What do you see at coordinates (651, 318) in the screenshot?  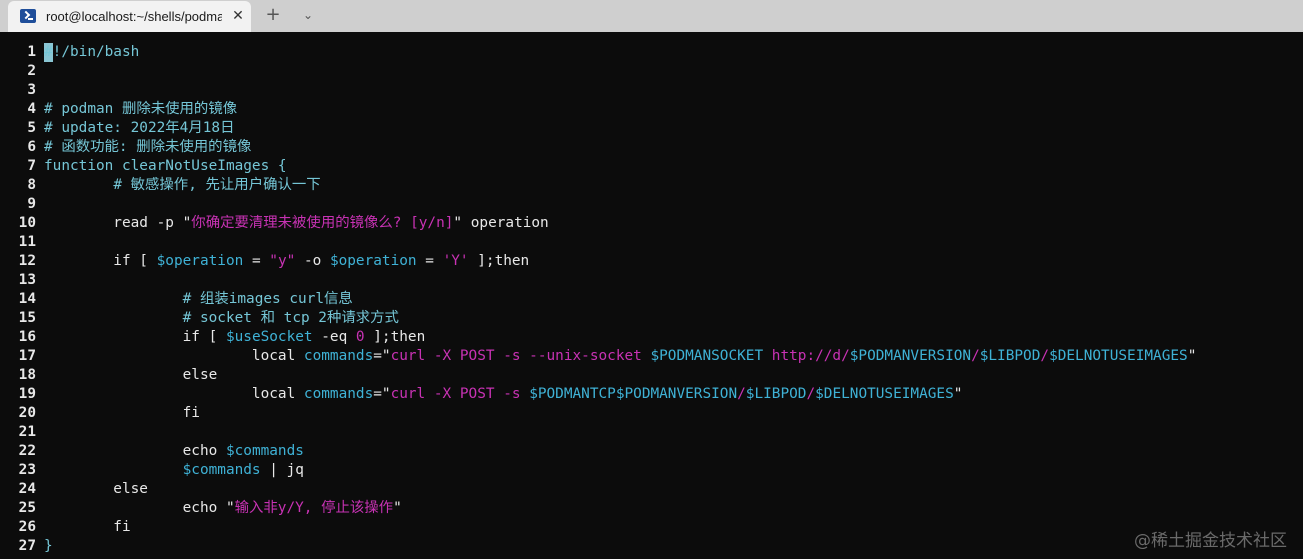 I see `code-line: 15 # socket 和 tcp 2种请求方式` at bounding box center [651, 318].